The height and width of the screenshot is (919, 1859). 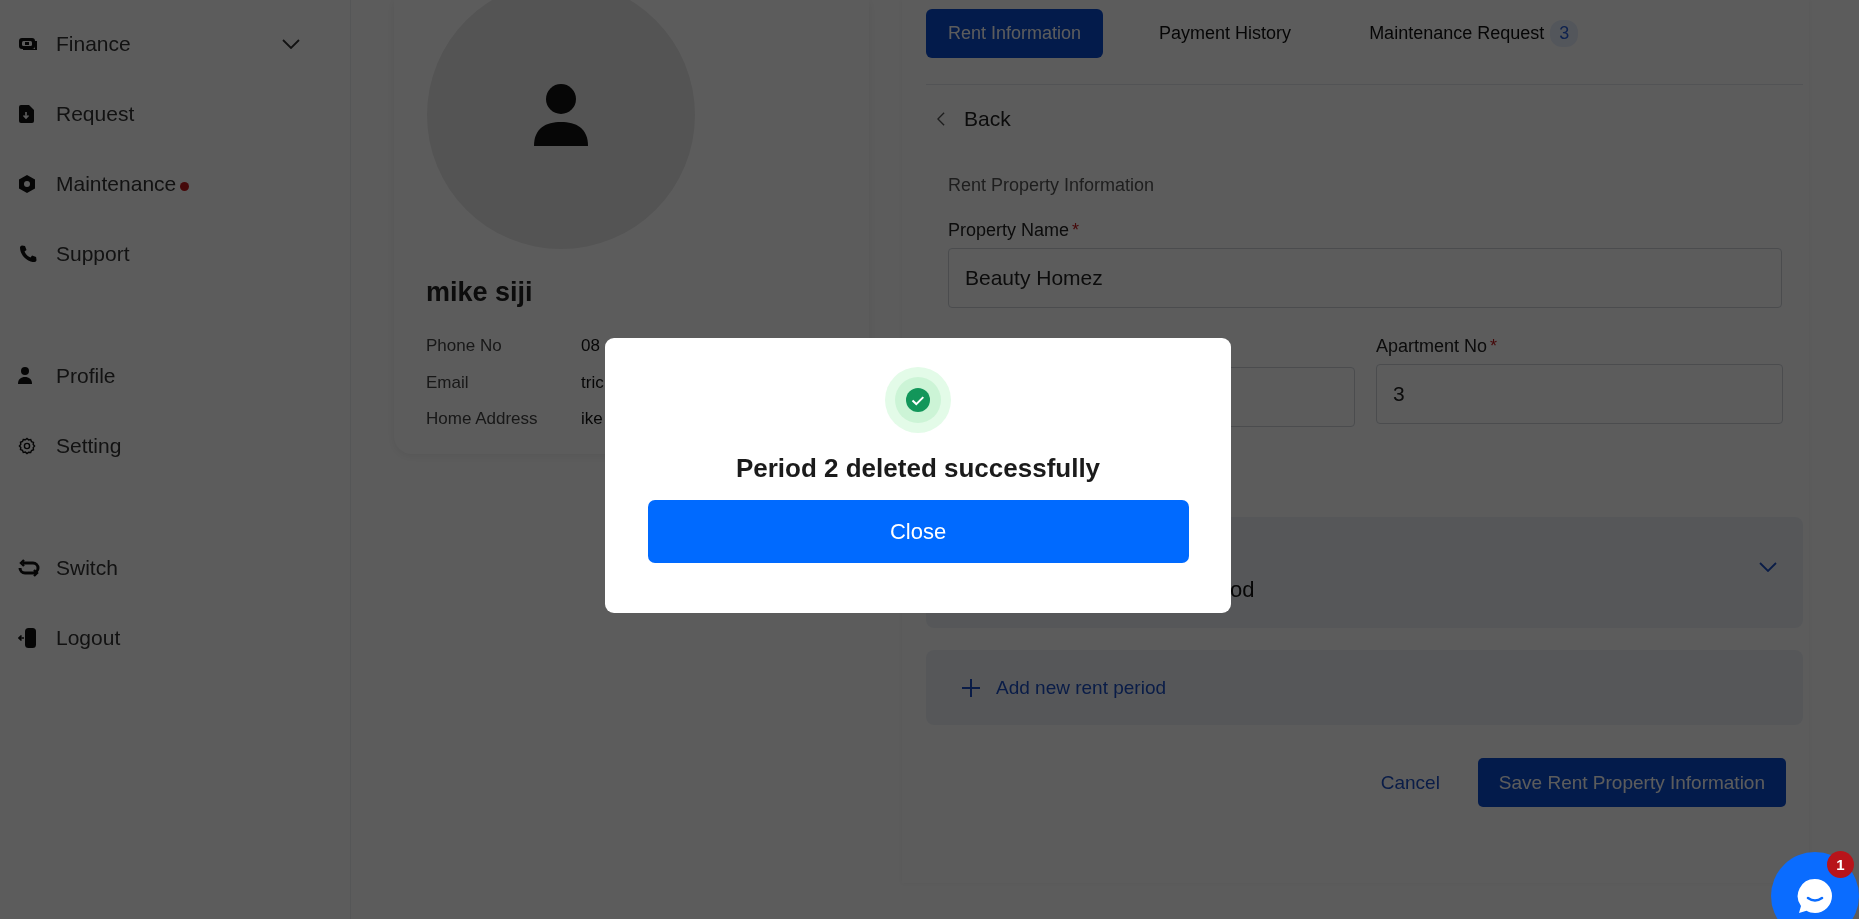 What do you see at coordinates (480, 292) in the screenshot?
I see `tenant-name: mike siji` at bounding box center [480, 292].